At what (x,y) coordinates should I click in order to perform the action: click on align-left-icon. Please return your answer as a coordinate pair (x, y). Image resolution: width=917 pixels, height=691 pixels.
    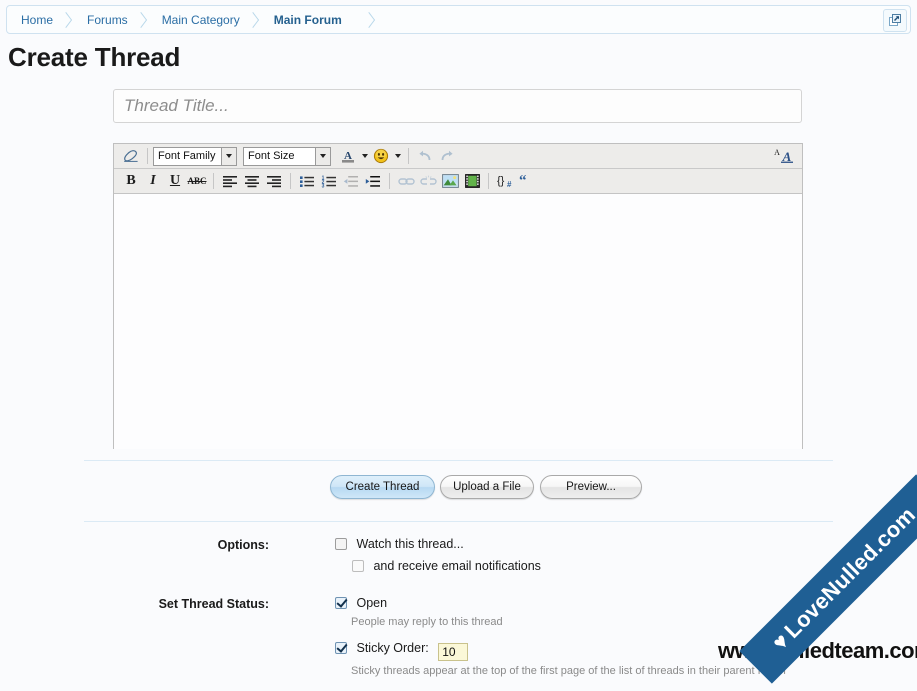
    Looking at the image, I should click on (230, 181).